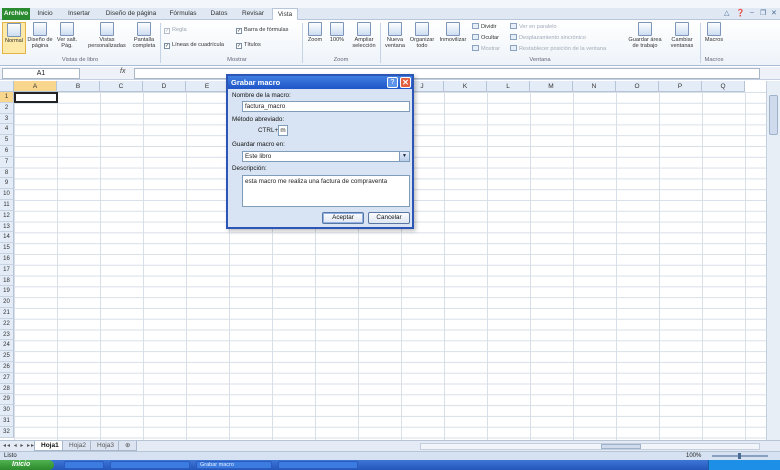 This screenshot has width=780, height=470. What do you see at coordinates (680, 86) in the screenshot?
I see `column-header: P` at bounding box center [680, 86].